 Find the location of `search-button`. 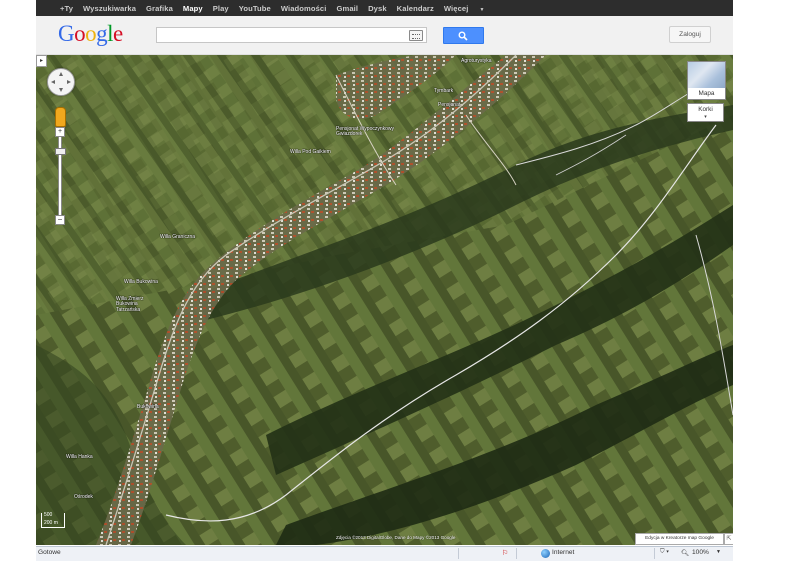

search-button is located at coordinates (463, 35).